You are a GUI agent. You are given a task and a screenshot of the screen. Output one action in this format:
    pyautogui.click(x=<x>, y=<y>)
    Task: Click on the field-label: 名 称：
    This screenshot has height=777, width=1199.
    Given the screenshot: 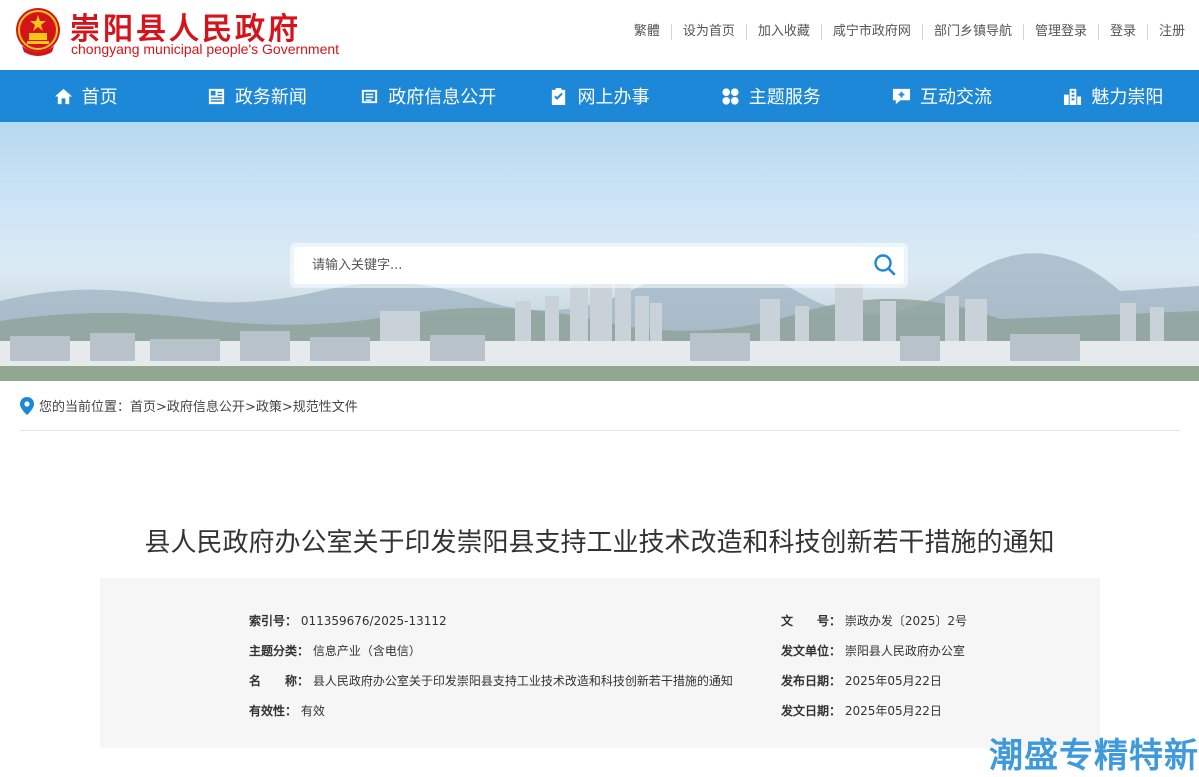 What is the action you would take?
    pyautogui.click(x=279, y=681)
    